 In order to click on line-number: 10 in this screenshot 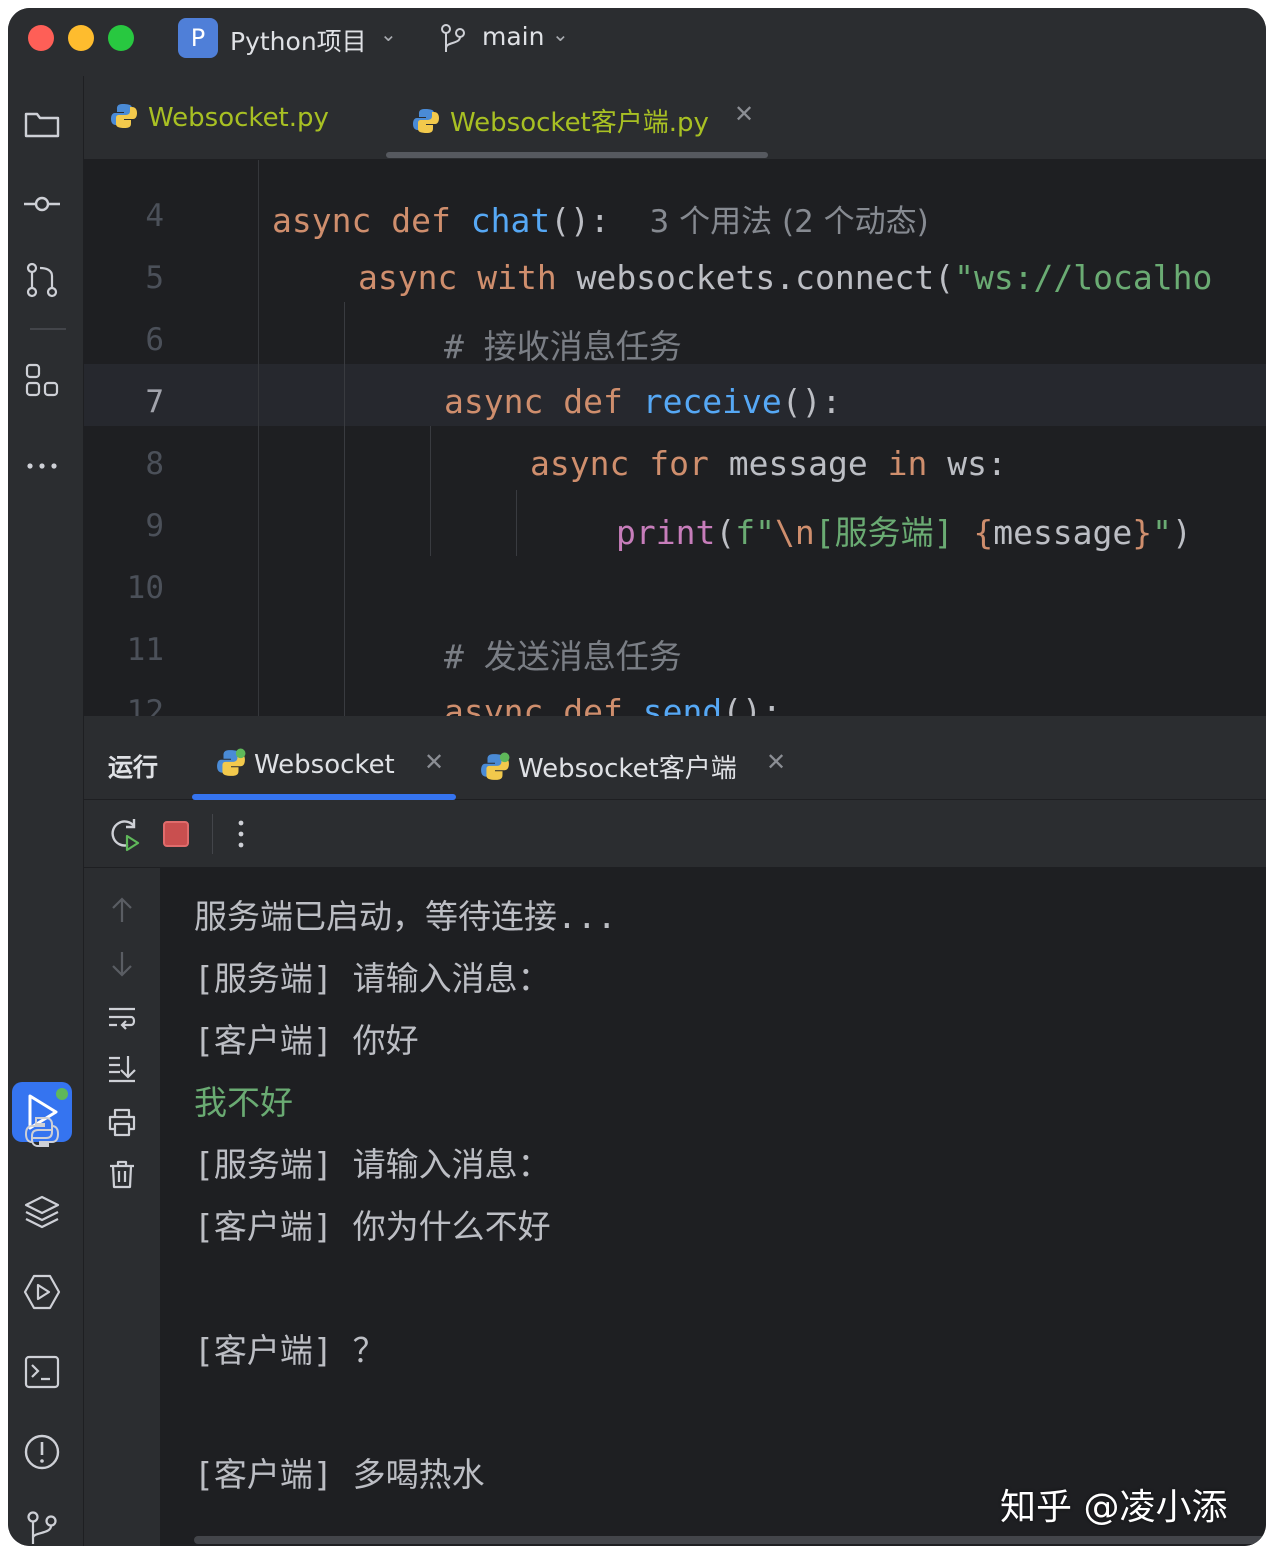, I will do `click(145, 588)`.